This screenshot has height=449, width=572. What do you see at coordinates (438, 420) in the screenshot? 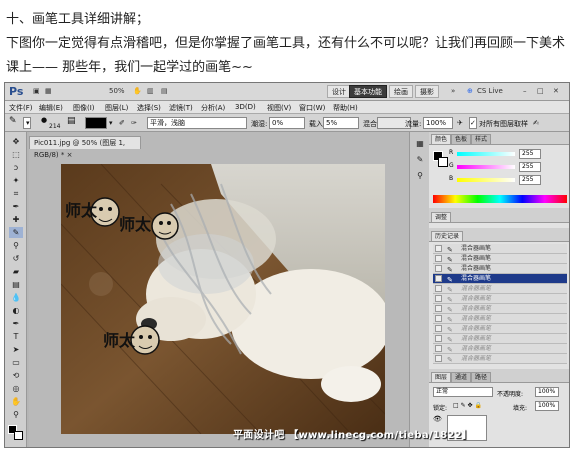
I see `visibility-eye-icon: 👁` at bounding box center [438, 420].